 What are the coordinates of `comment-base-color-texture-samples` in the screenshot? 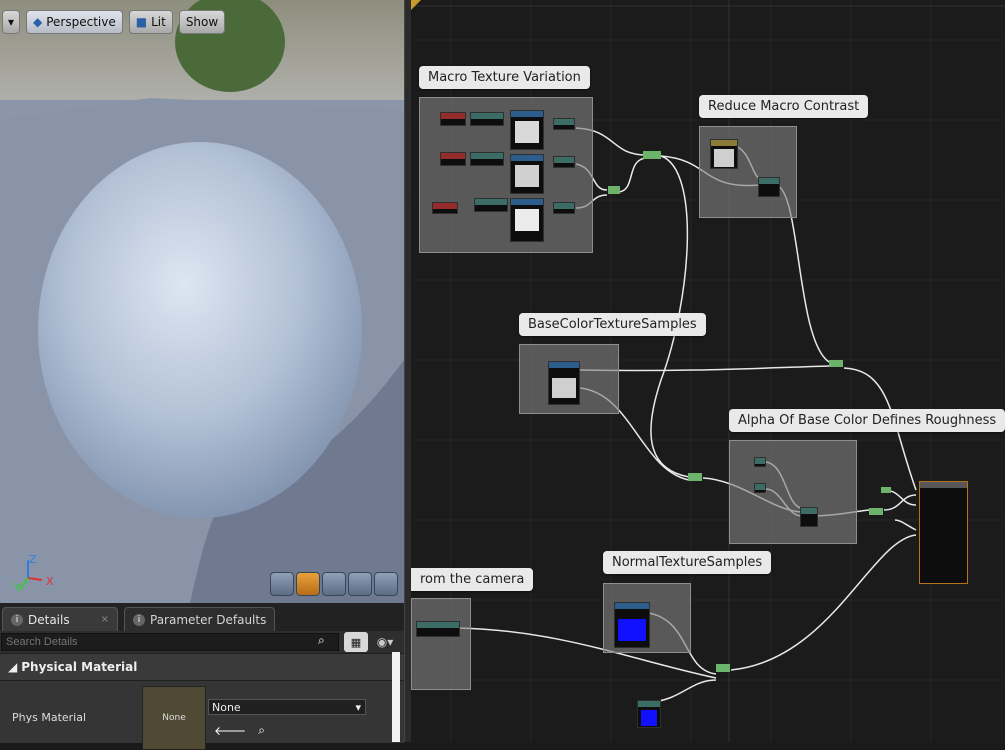 It's located at (569, 379).